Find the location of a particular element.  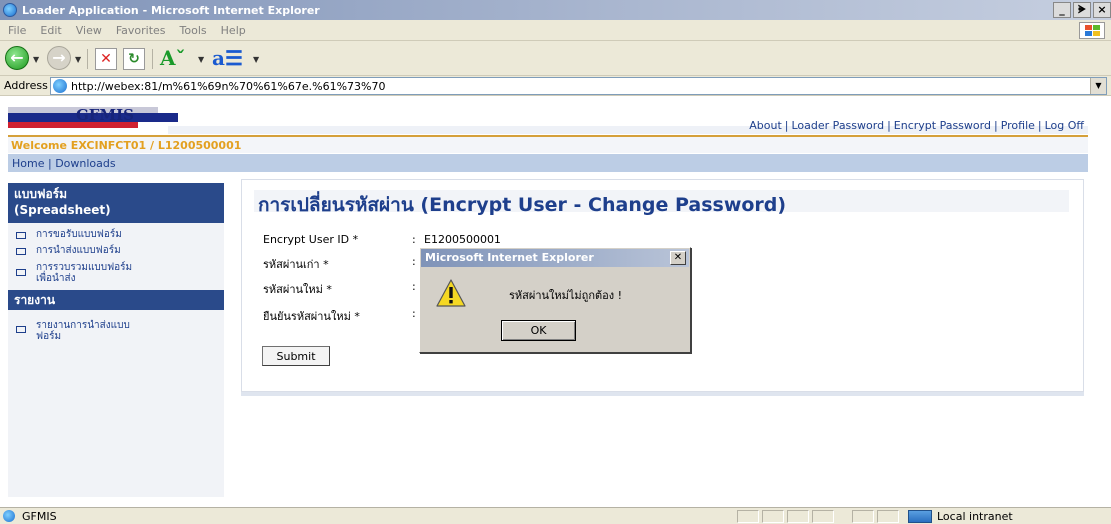

dialog-message: รหัสผ่านใหม่ไม่ถูกต้อง ! is located at coordinates (566, 295).